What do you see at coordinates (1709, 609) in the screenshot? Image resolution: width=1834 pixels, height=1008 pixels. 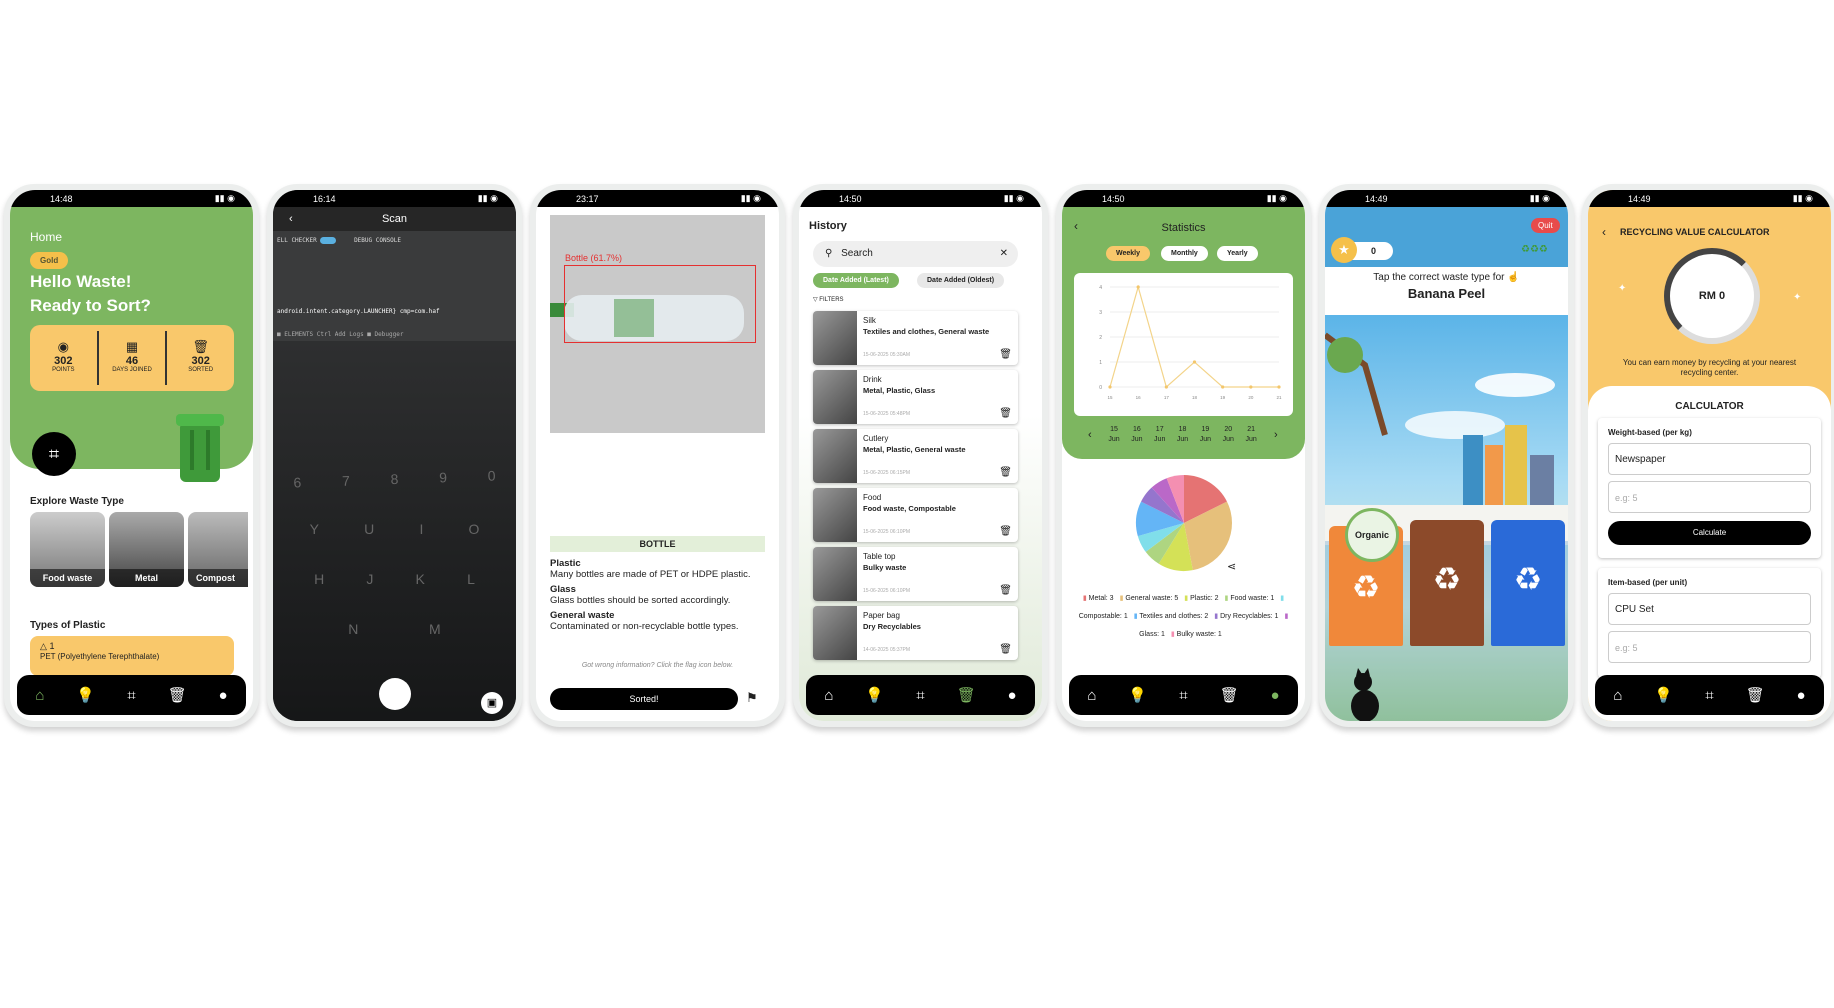 I see `item-select: CPU Set` at bounding box center [1709, 609].